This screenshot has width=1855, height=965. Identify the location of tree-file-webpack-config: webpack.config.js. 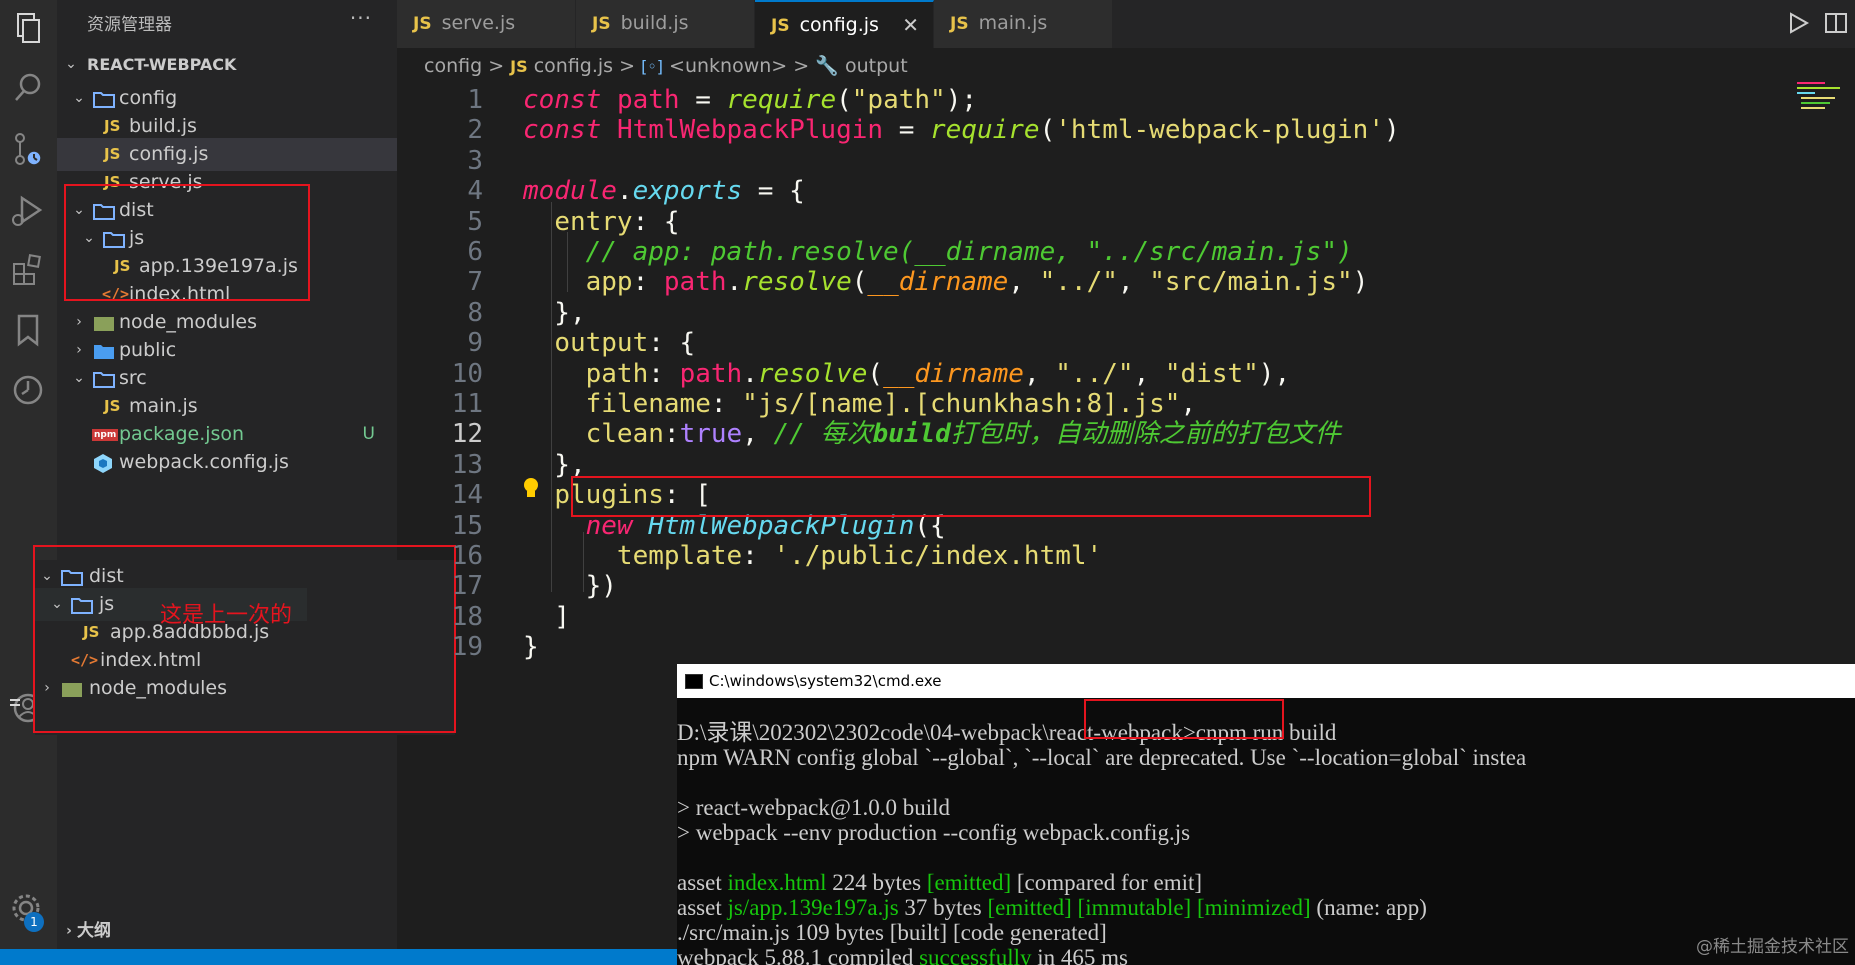
(227, 462).